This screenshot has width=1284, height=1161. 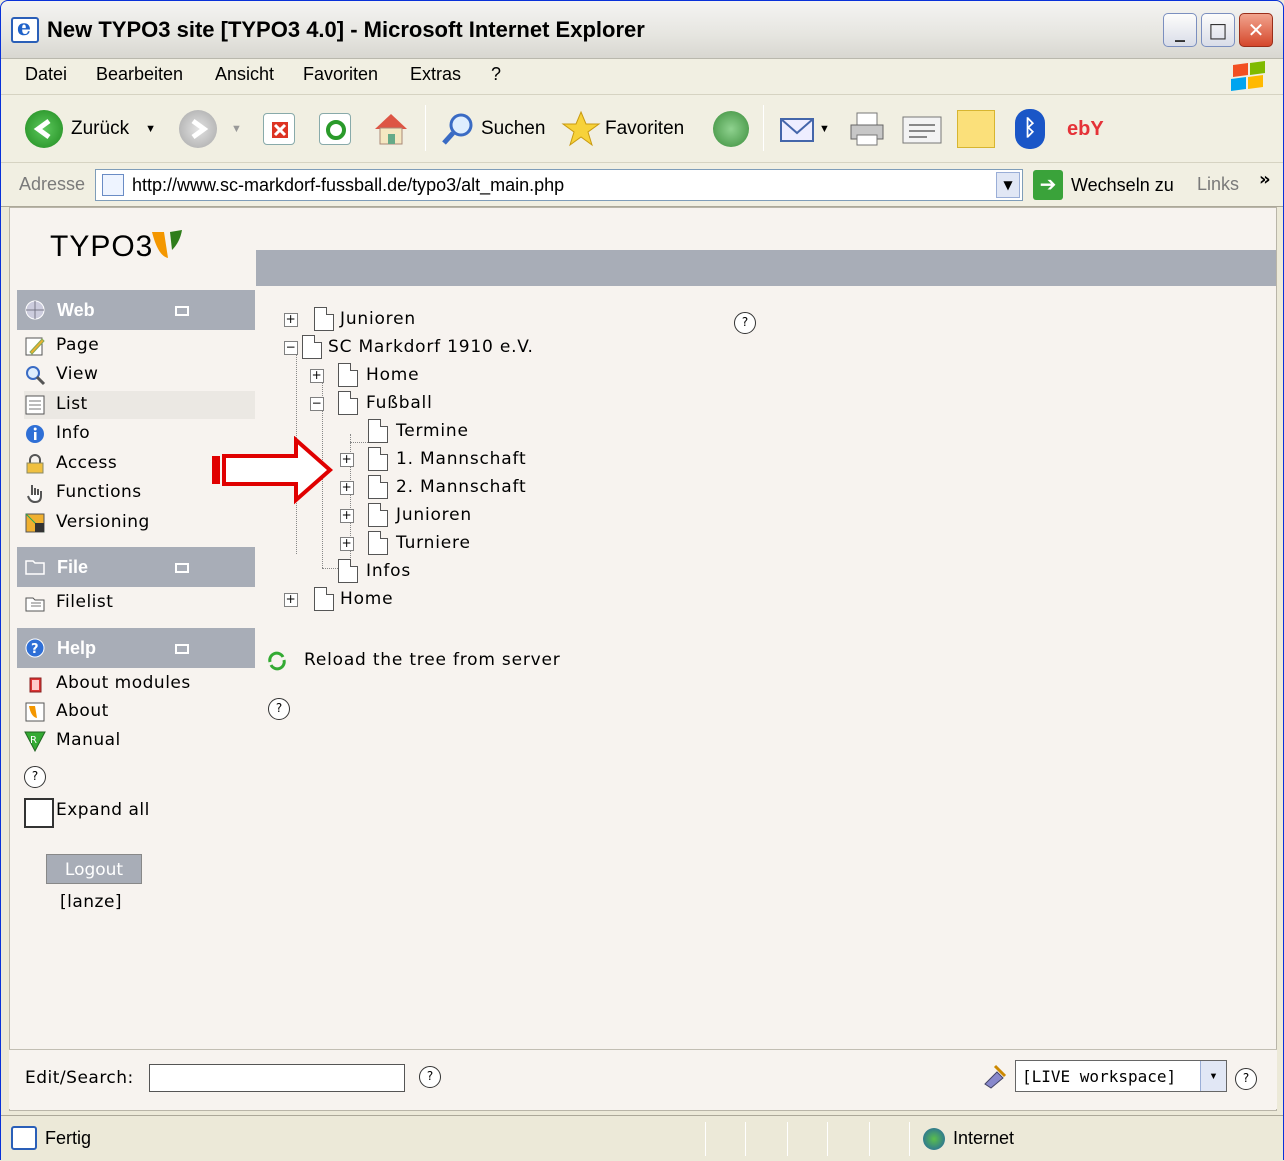 What do you see at coordinates (88, 740) in the screenshot?
I see `nav-manual-label: Manual` at bounding box center [88, 740].